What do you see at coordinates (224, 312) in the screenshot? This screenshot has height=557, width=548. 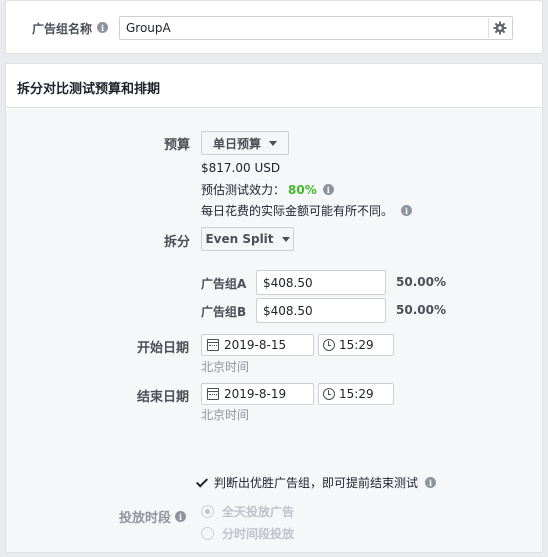 I see `group-b-label: 广告组B` at bounding box center [224, 312].